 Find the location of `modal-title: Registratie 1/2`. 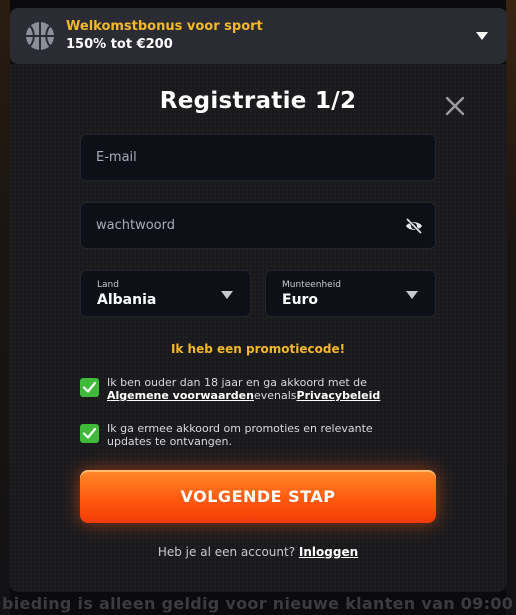

modal-title: Registratie 1/2 is located at coordinates (258, 101).